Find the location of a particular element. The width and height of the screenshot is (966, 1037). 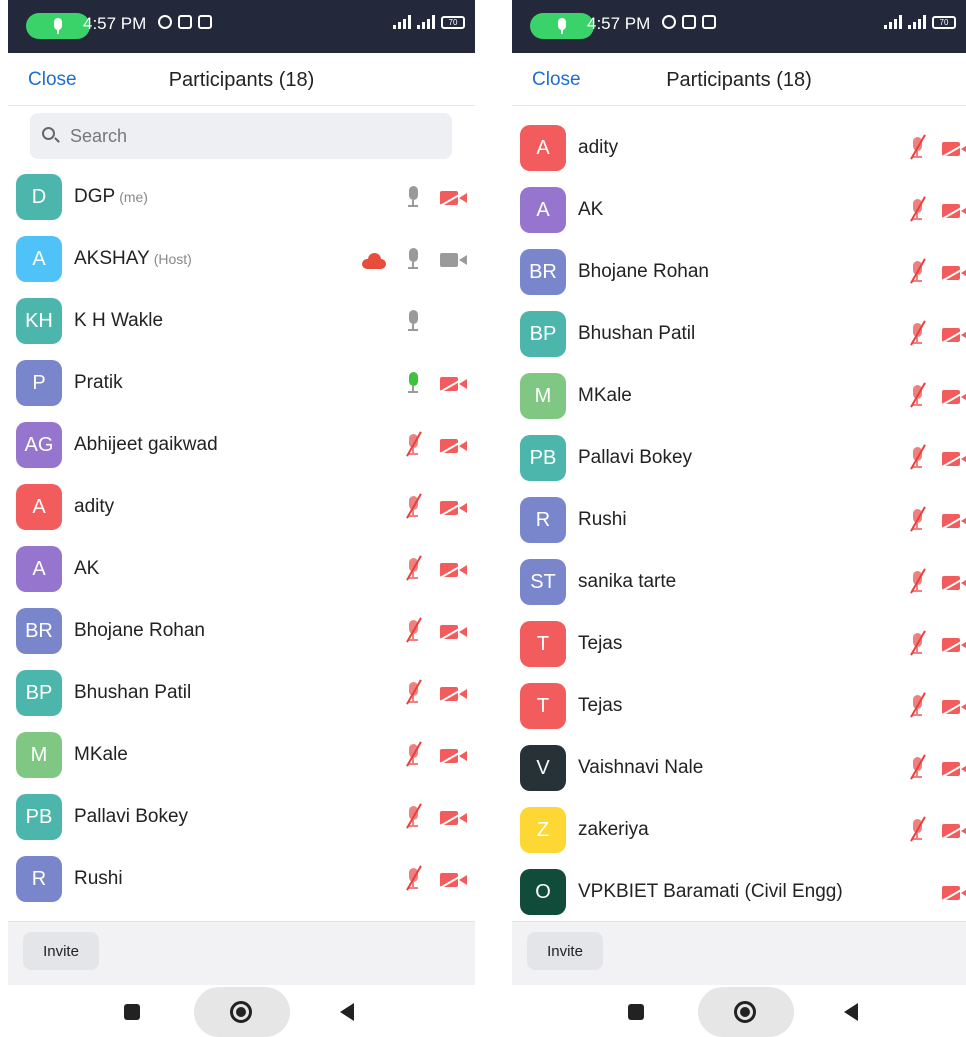

search-input: Search is located at coordinates (241, 136).